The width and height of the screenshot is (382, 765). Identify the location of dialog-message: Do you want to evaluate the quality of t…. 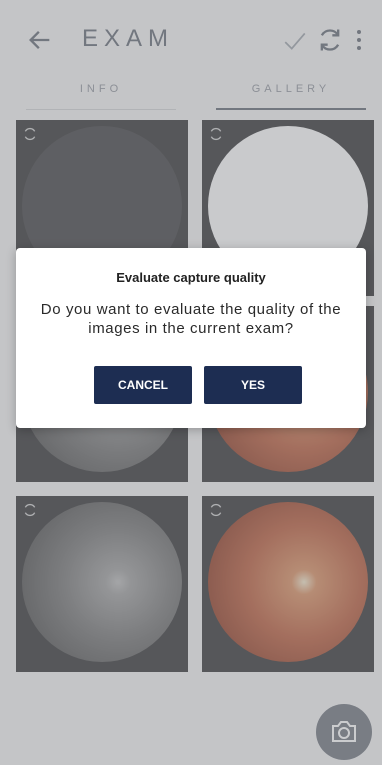
(191, 319).